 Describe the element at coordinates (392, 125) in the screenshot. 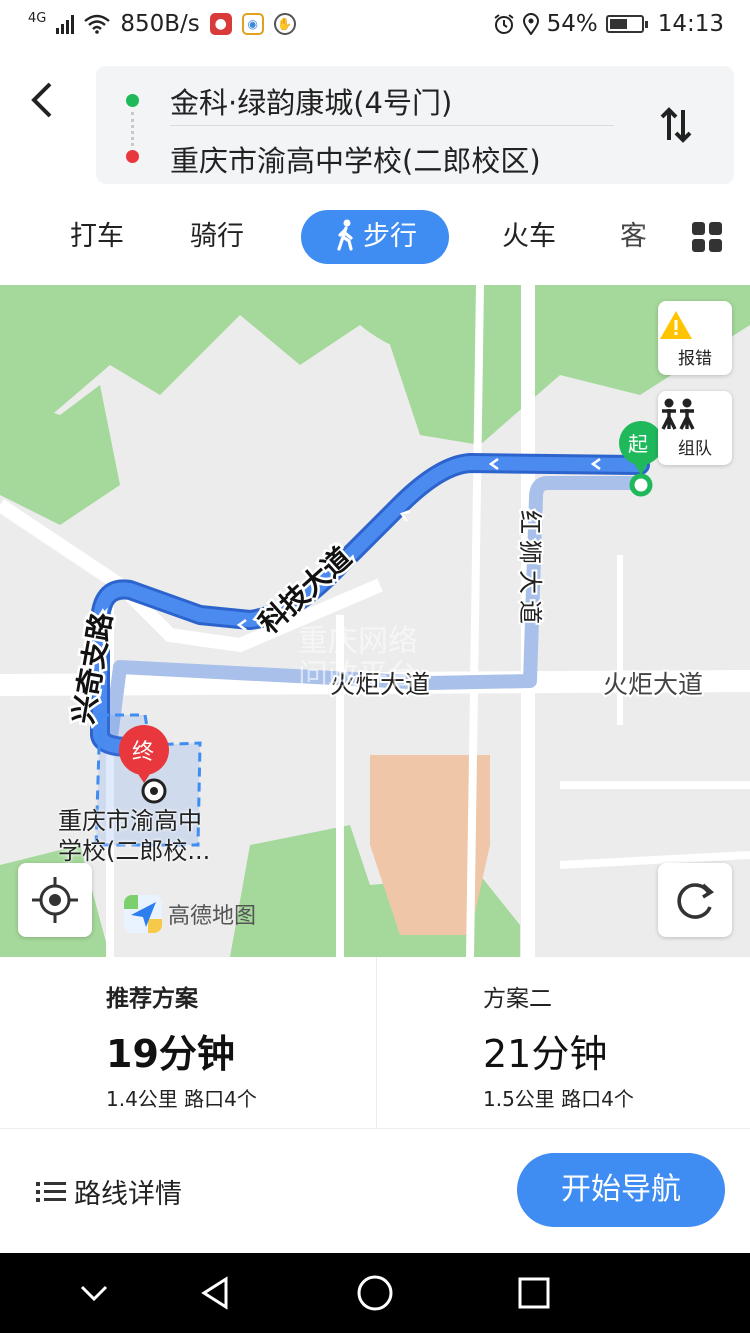

I see `route-divider` at that location.